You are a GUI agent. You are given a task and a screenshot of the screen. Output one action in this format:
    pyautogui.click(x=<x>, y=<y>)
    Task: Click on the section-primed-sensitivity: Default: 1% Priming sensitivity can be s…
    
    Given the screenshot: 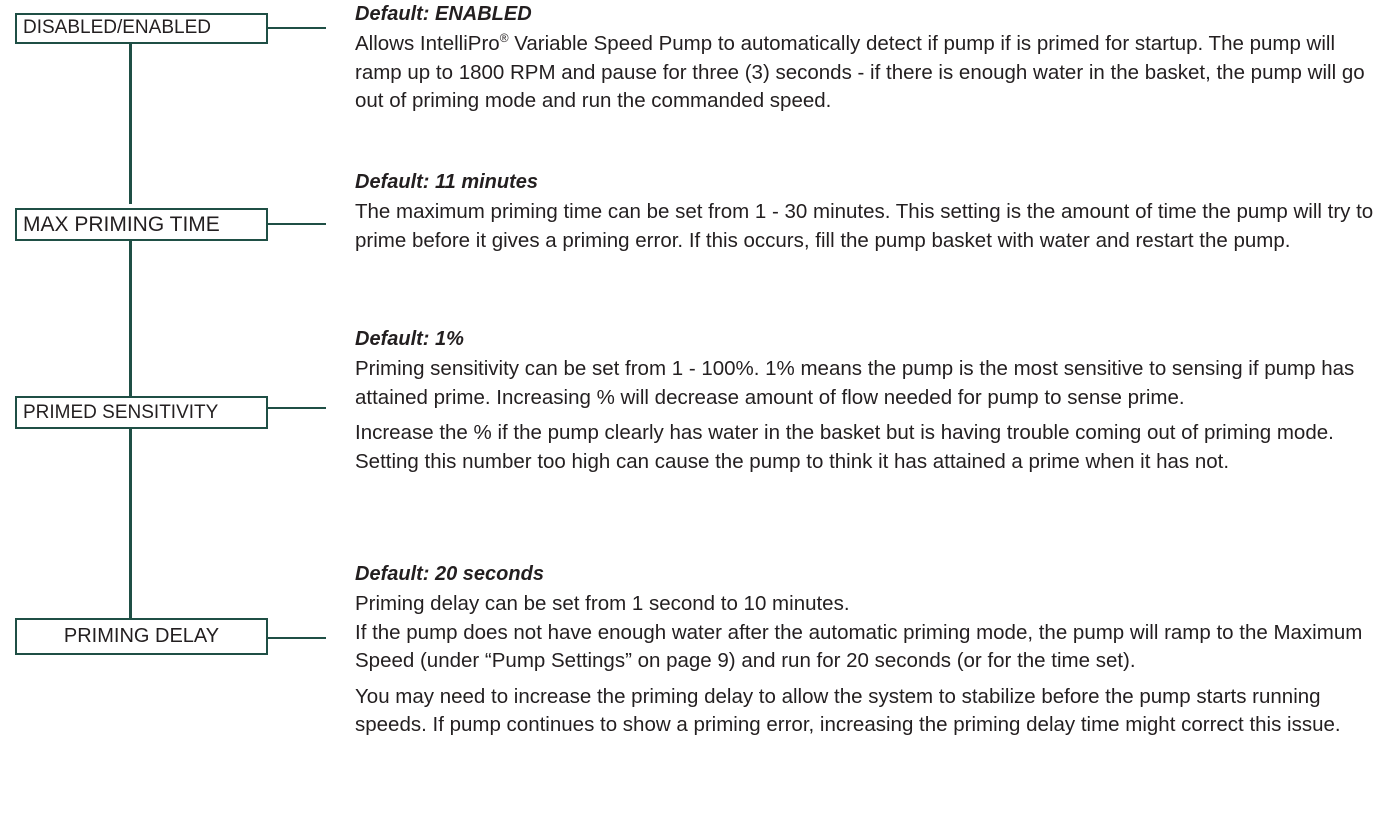 What is the action you would take?
    pyautogui.click(x=871, y=401)
    